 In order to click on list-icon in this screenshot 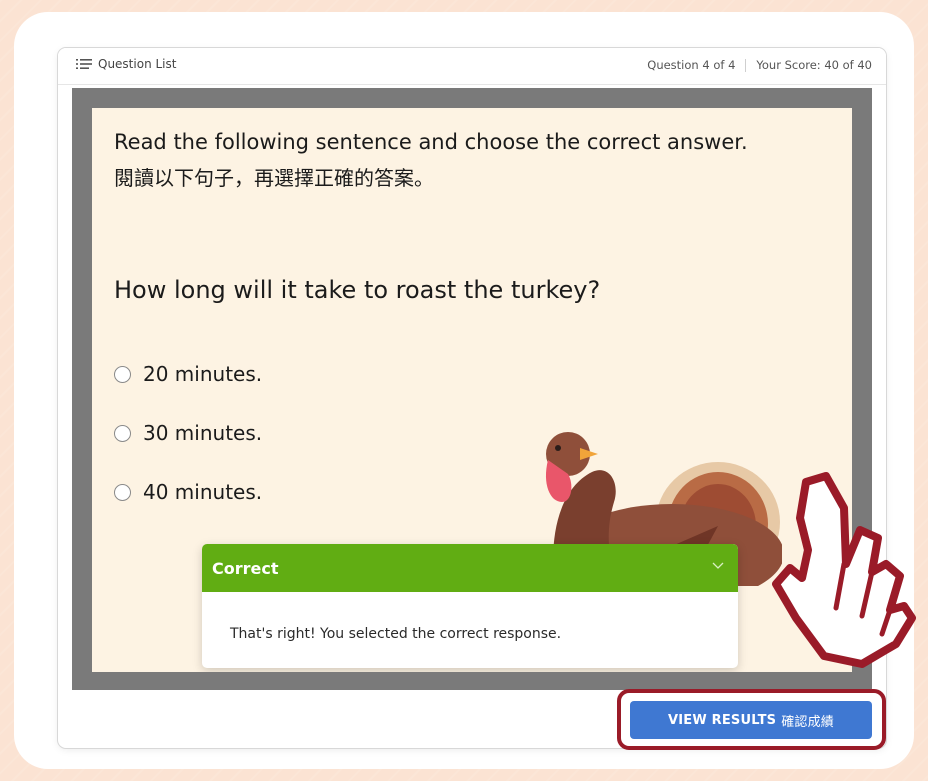, I will do `click(84, 64)`.